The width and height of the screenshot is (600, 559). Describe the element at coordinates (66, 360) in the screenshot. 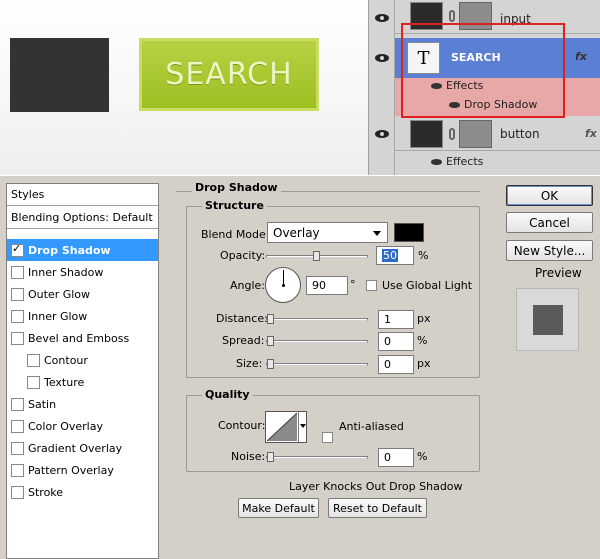

I see `style-item-label: Contour` at that location.